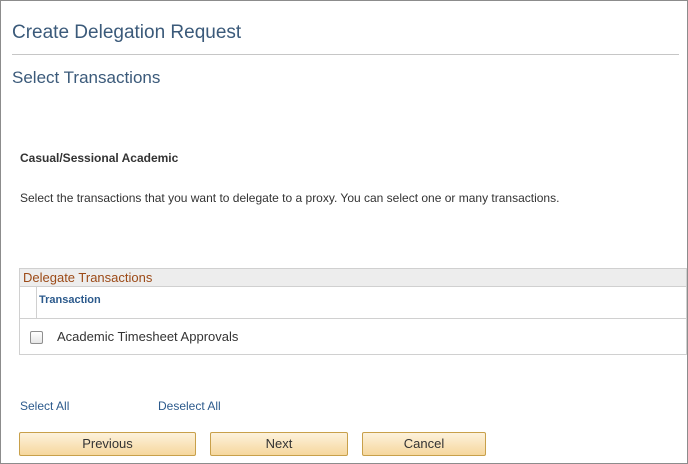  What do you see at coordinates (279, 444) in the screenshot?
I see `next-button: Next` at bounding box center [279, 444].